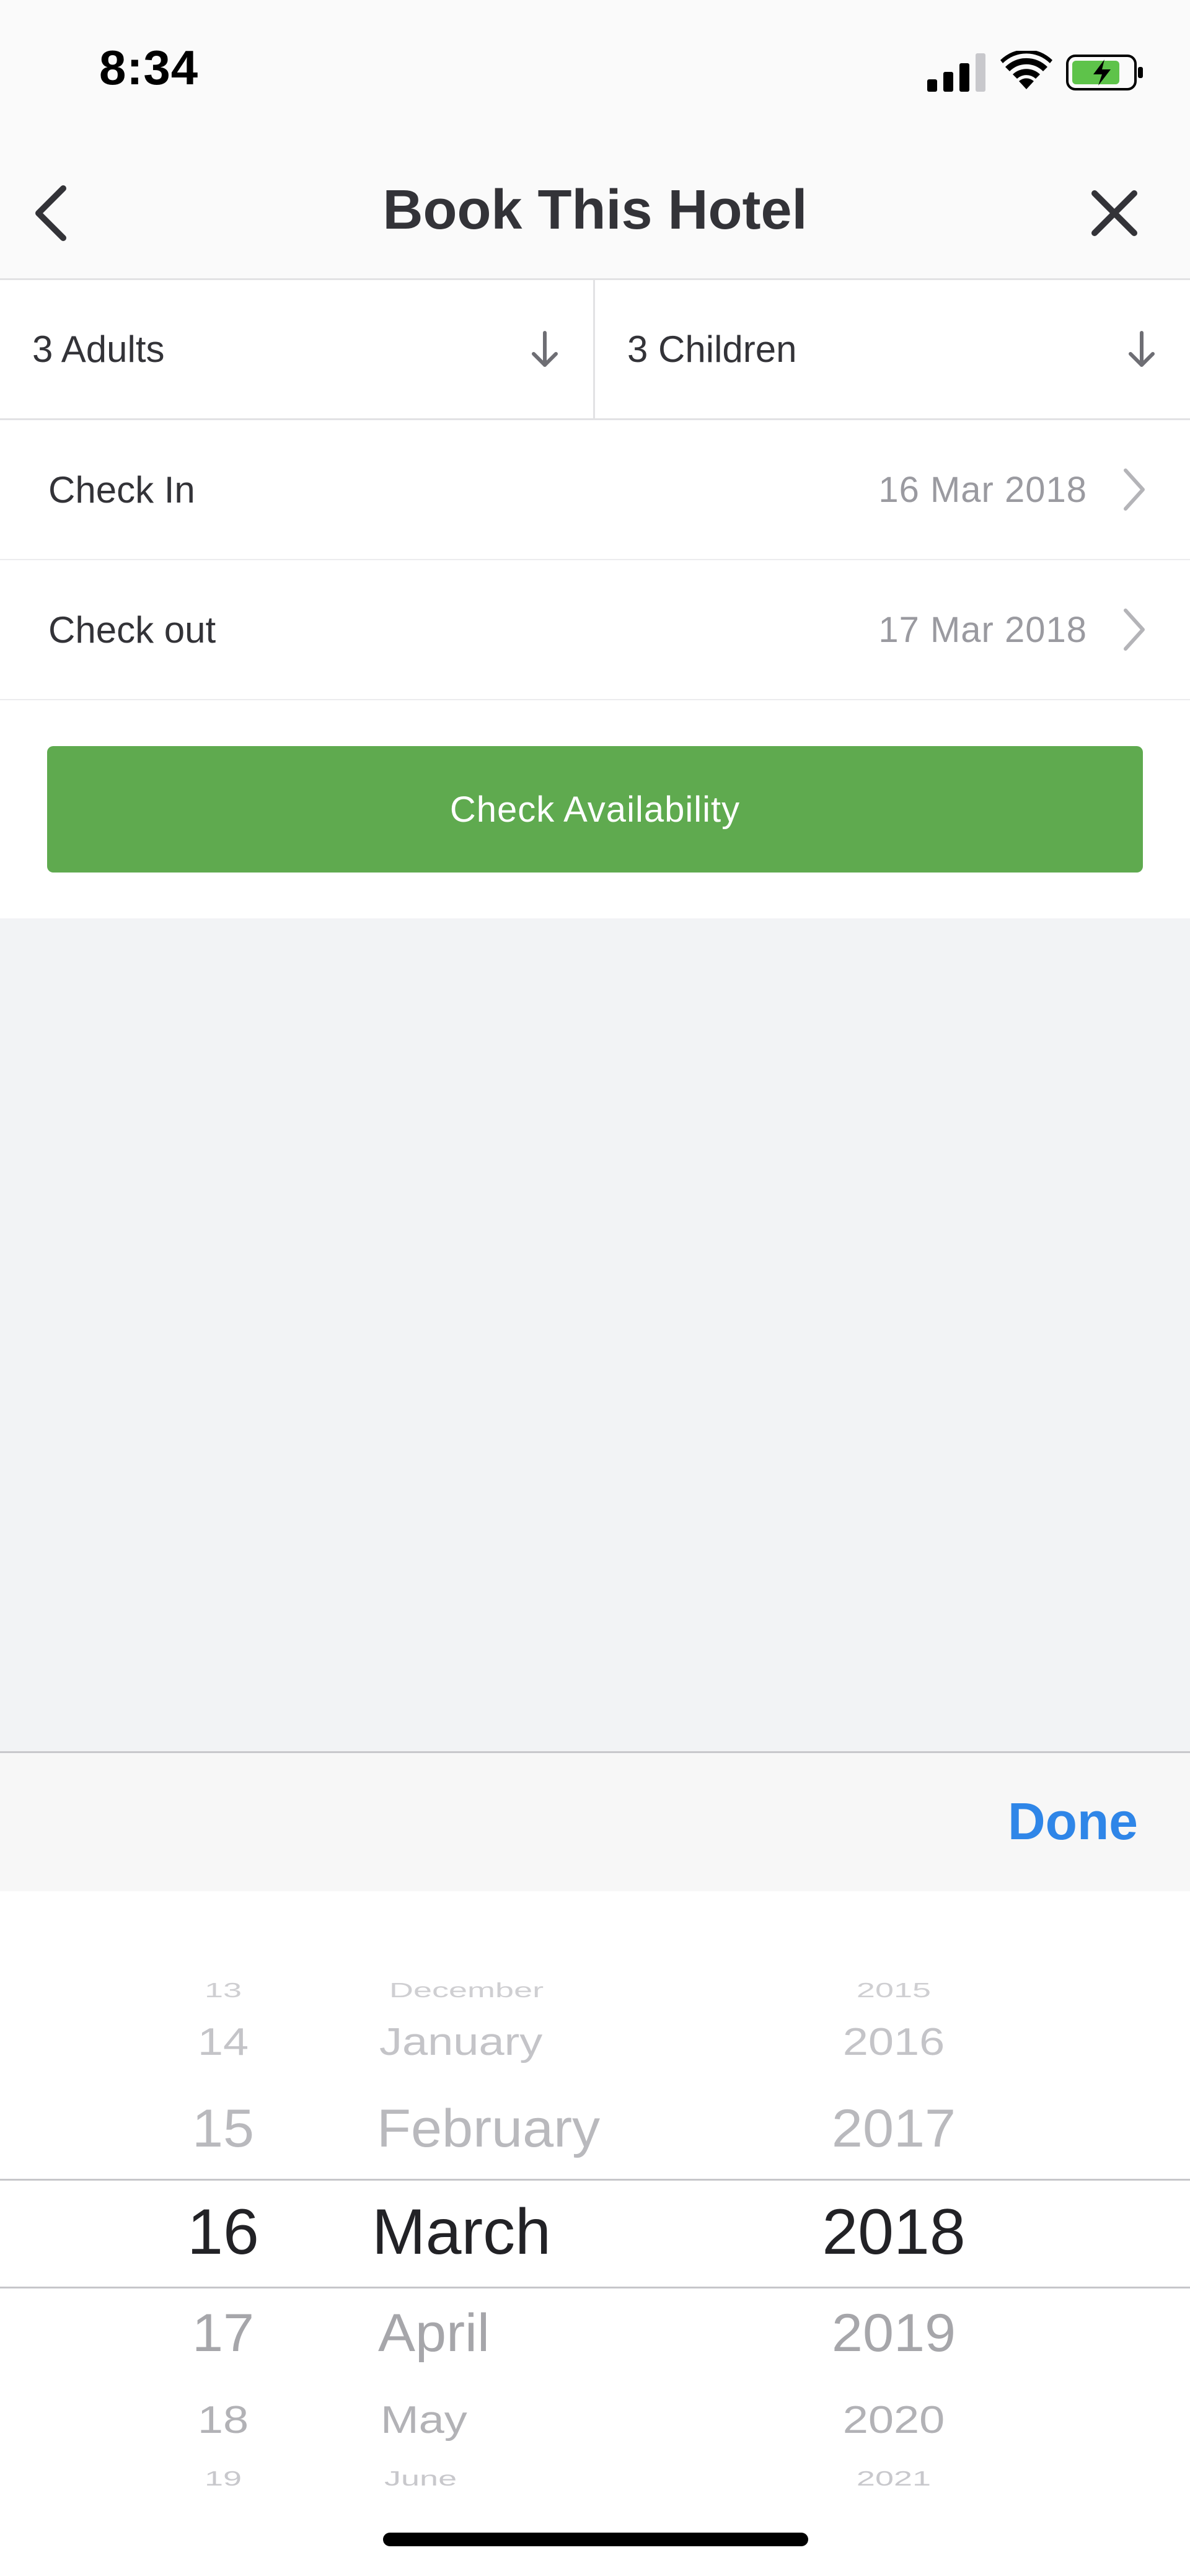 The image size is (1190, 2576). I want to click on picker-toolbar: Done, so click(595, 1821).